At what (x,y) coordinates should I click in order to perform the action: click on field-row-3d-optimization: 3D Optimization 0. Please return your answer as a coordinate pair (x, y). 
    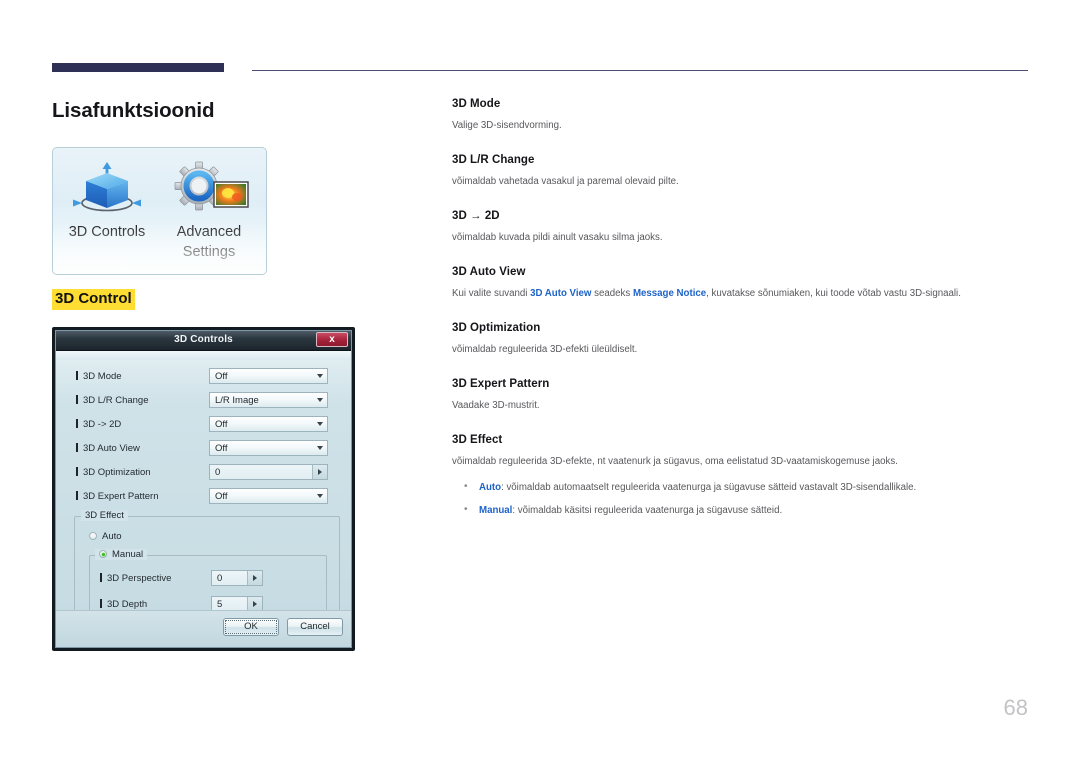
    Looking at the image, I should click on (207, 474).